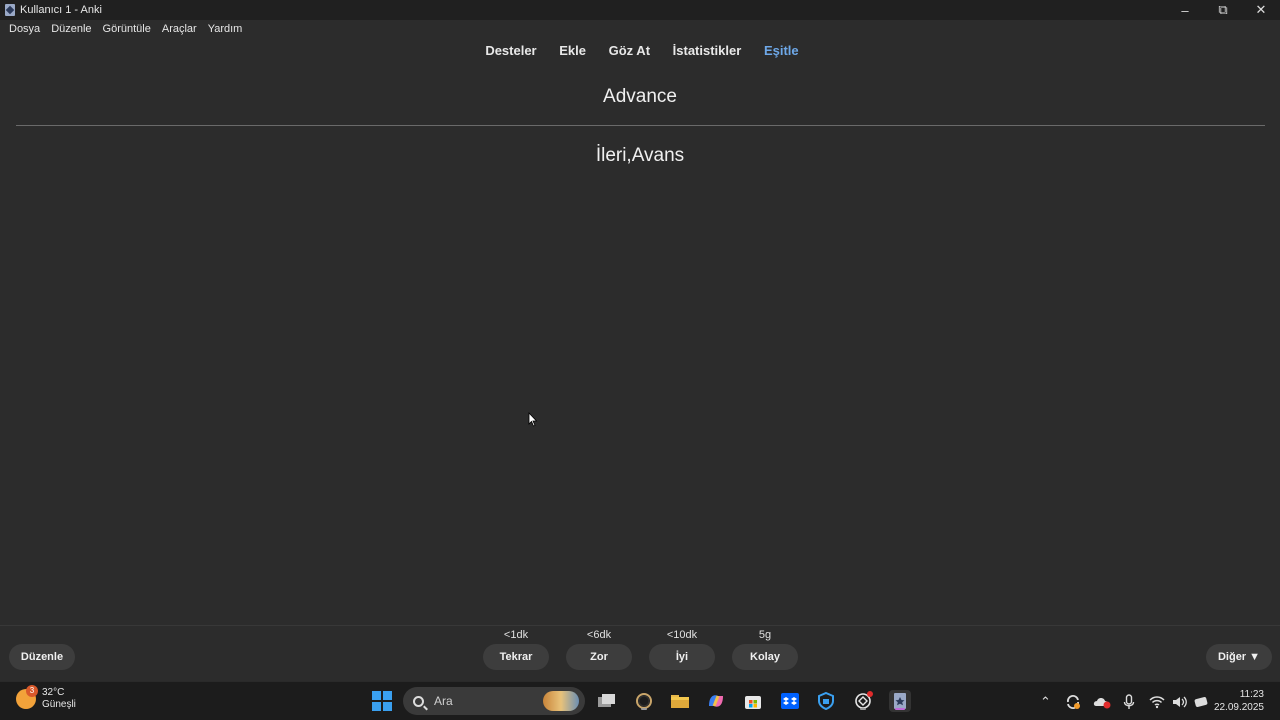  I want to click on system-tray: ⌃, so click(1124, 701).